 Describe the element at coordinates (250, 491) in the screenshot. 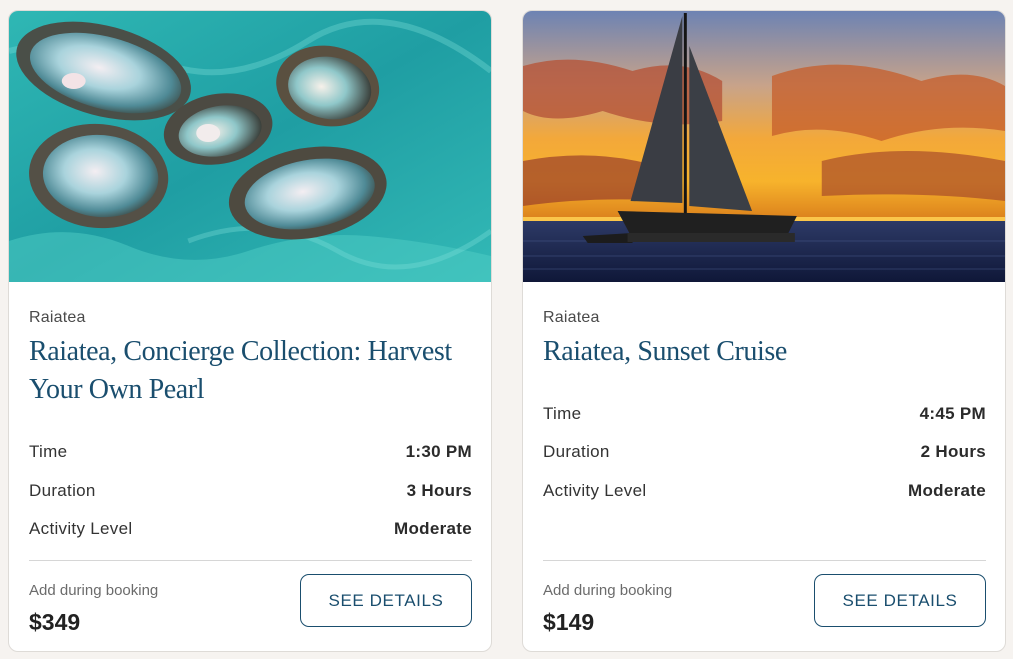

I see `detail-row-duration: Duration 3 Hours` at that location.